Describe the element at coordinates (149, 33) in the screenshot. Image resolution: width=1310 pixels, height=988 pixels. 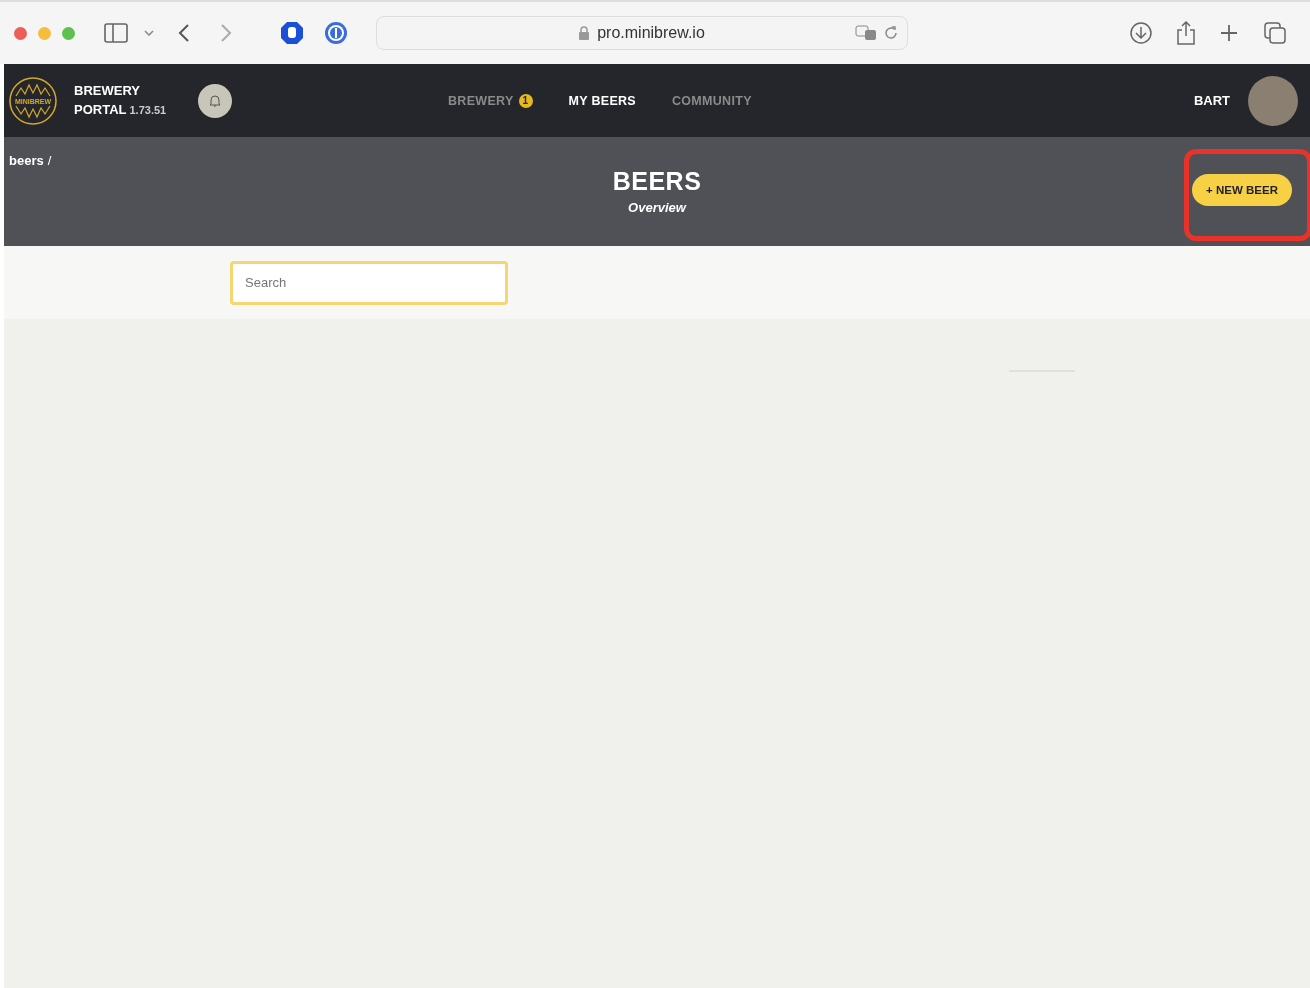
I see `chevron-down-icon` at that location.